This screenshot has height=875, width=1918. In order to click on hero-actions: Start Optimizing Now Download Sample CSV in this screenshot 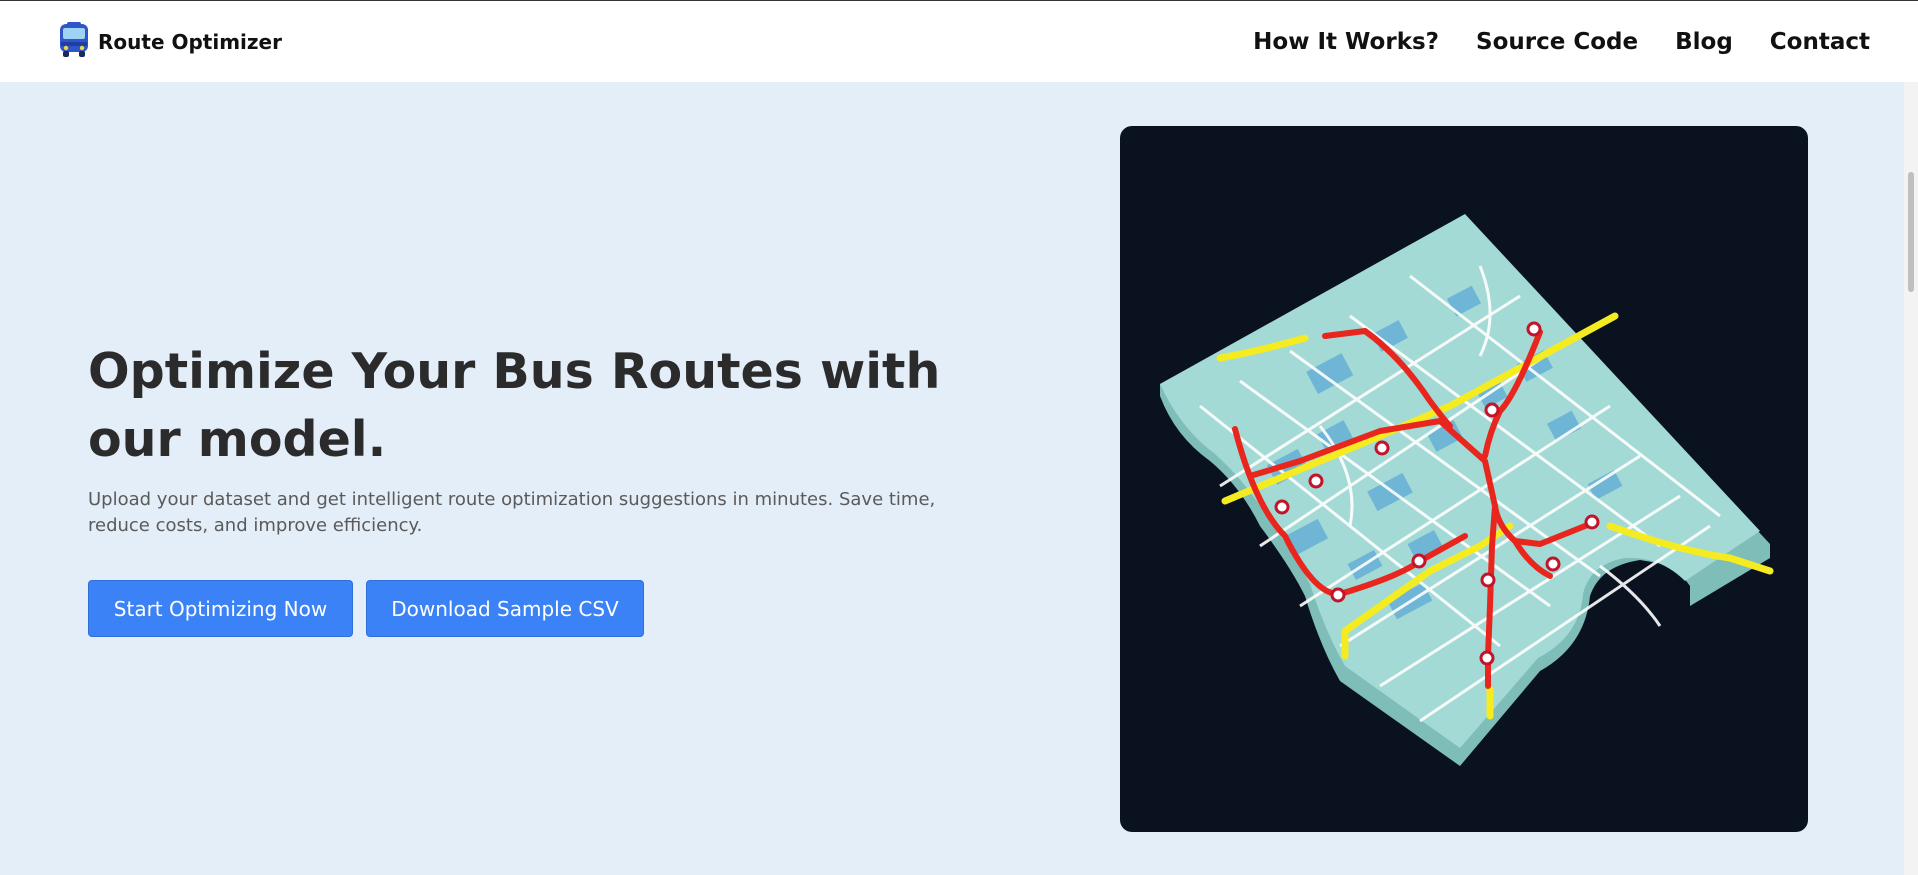, I will do `click(366, 608)`.